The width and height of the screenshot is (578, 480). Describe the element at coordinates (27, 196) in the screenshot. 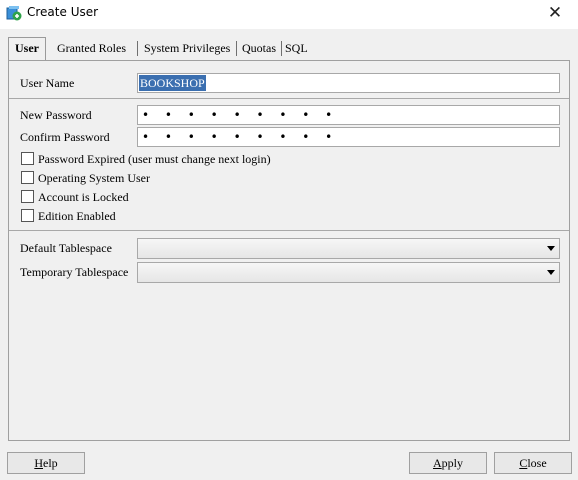

I see `account-locked-checkbox` at that location.